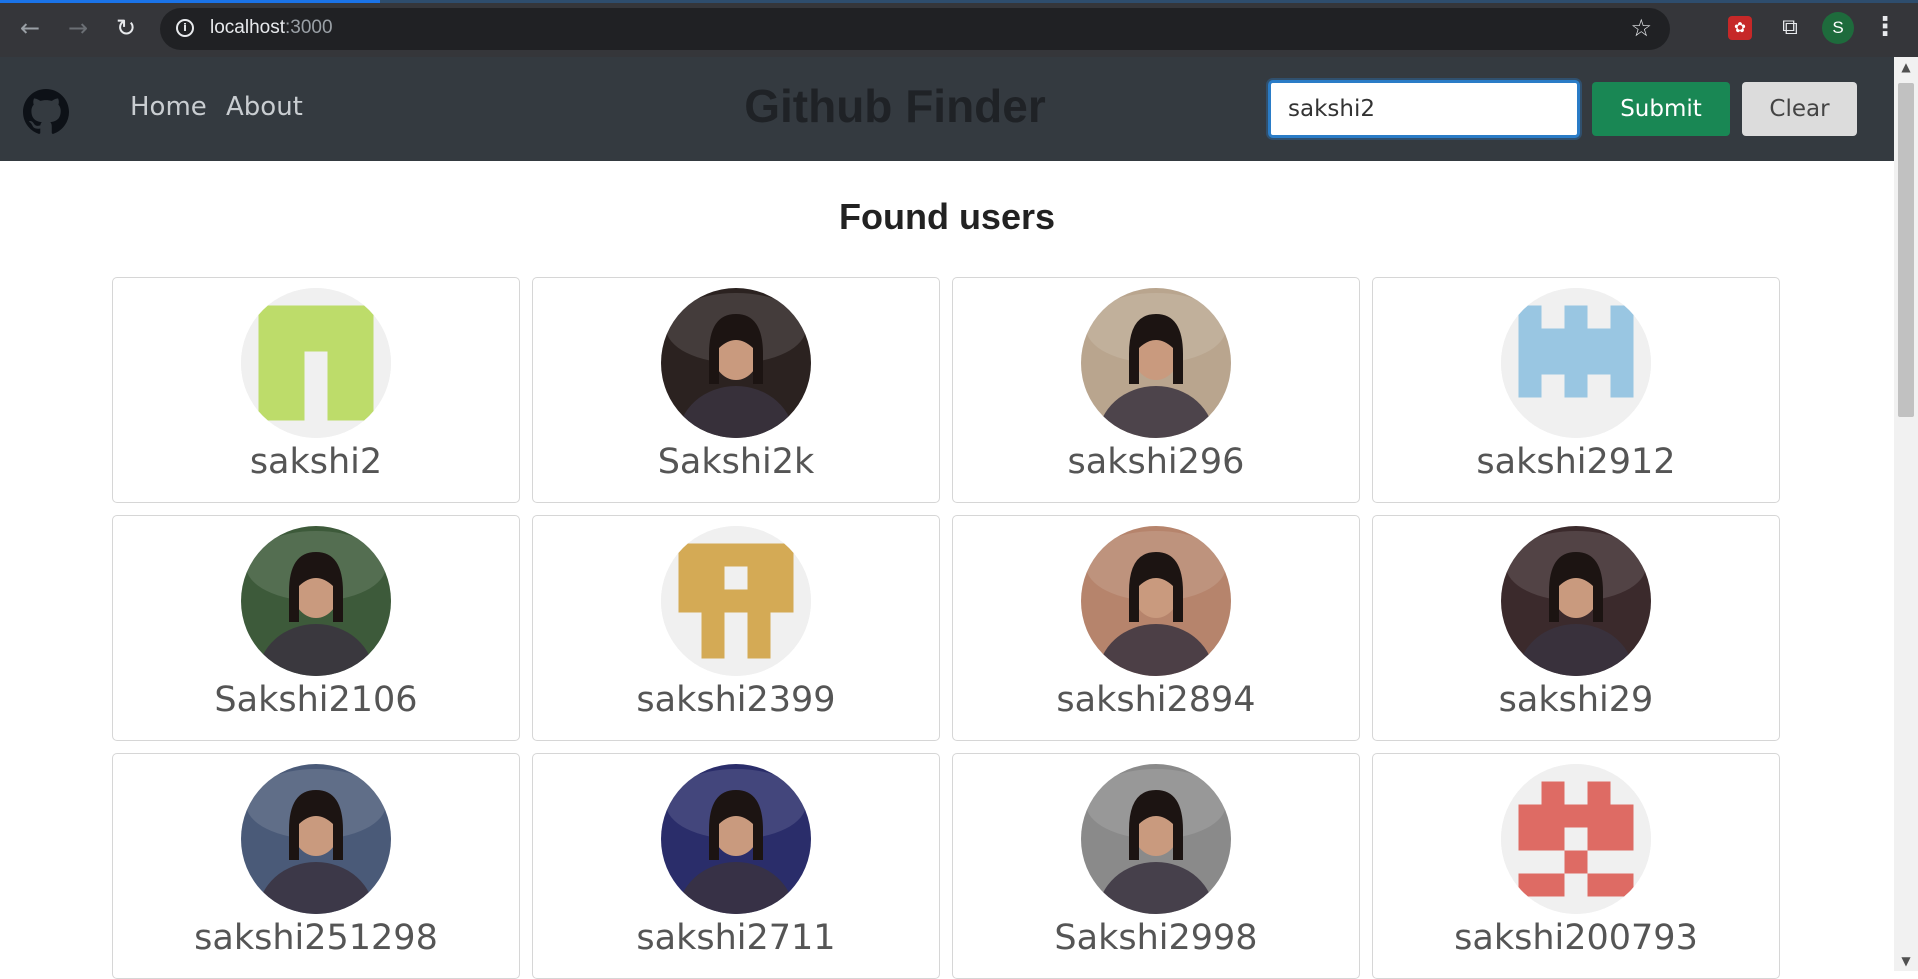 The height and width of the screenshot is (979, 1918). I want to click on address-bar: i localhost:3000 ☆, so click(915, 29).